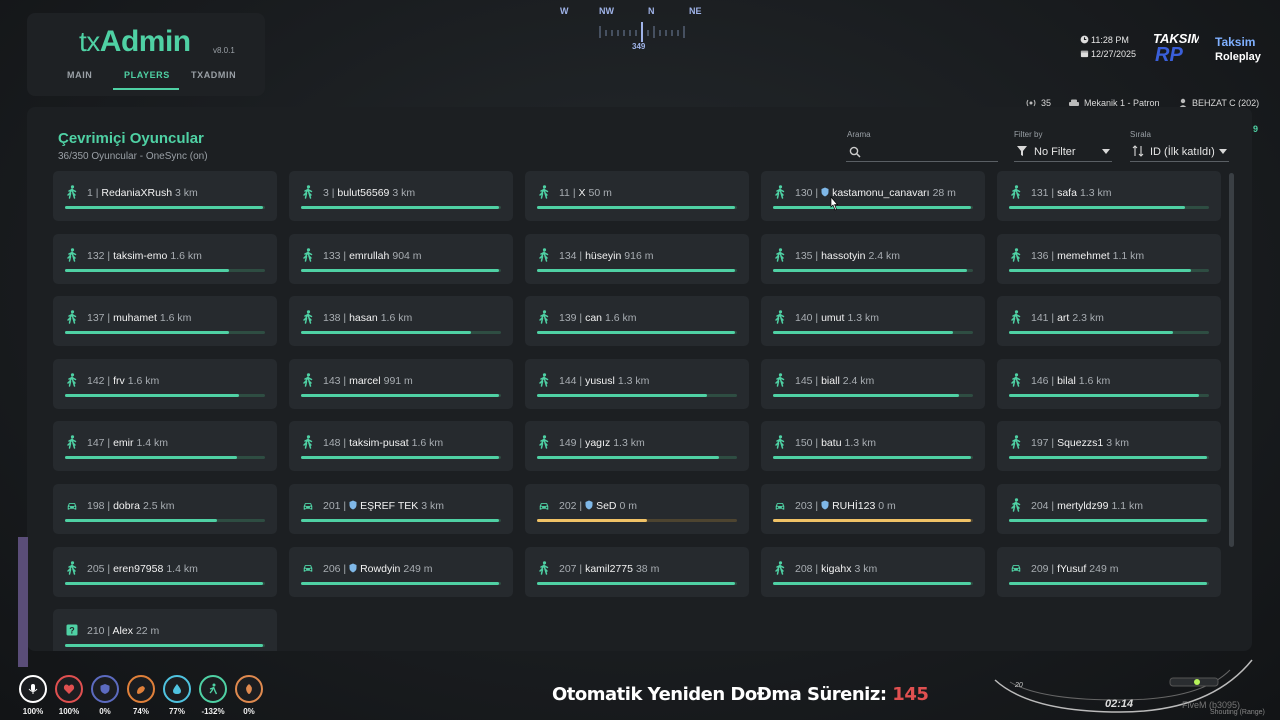 Image resolution: width=1280 pixels, height=720 pixels. I want to click on stamina-gauge, so click(213, 689).